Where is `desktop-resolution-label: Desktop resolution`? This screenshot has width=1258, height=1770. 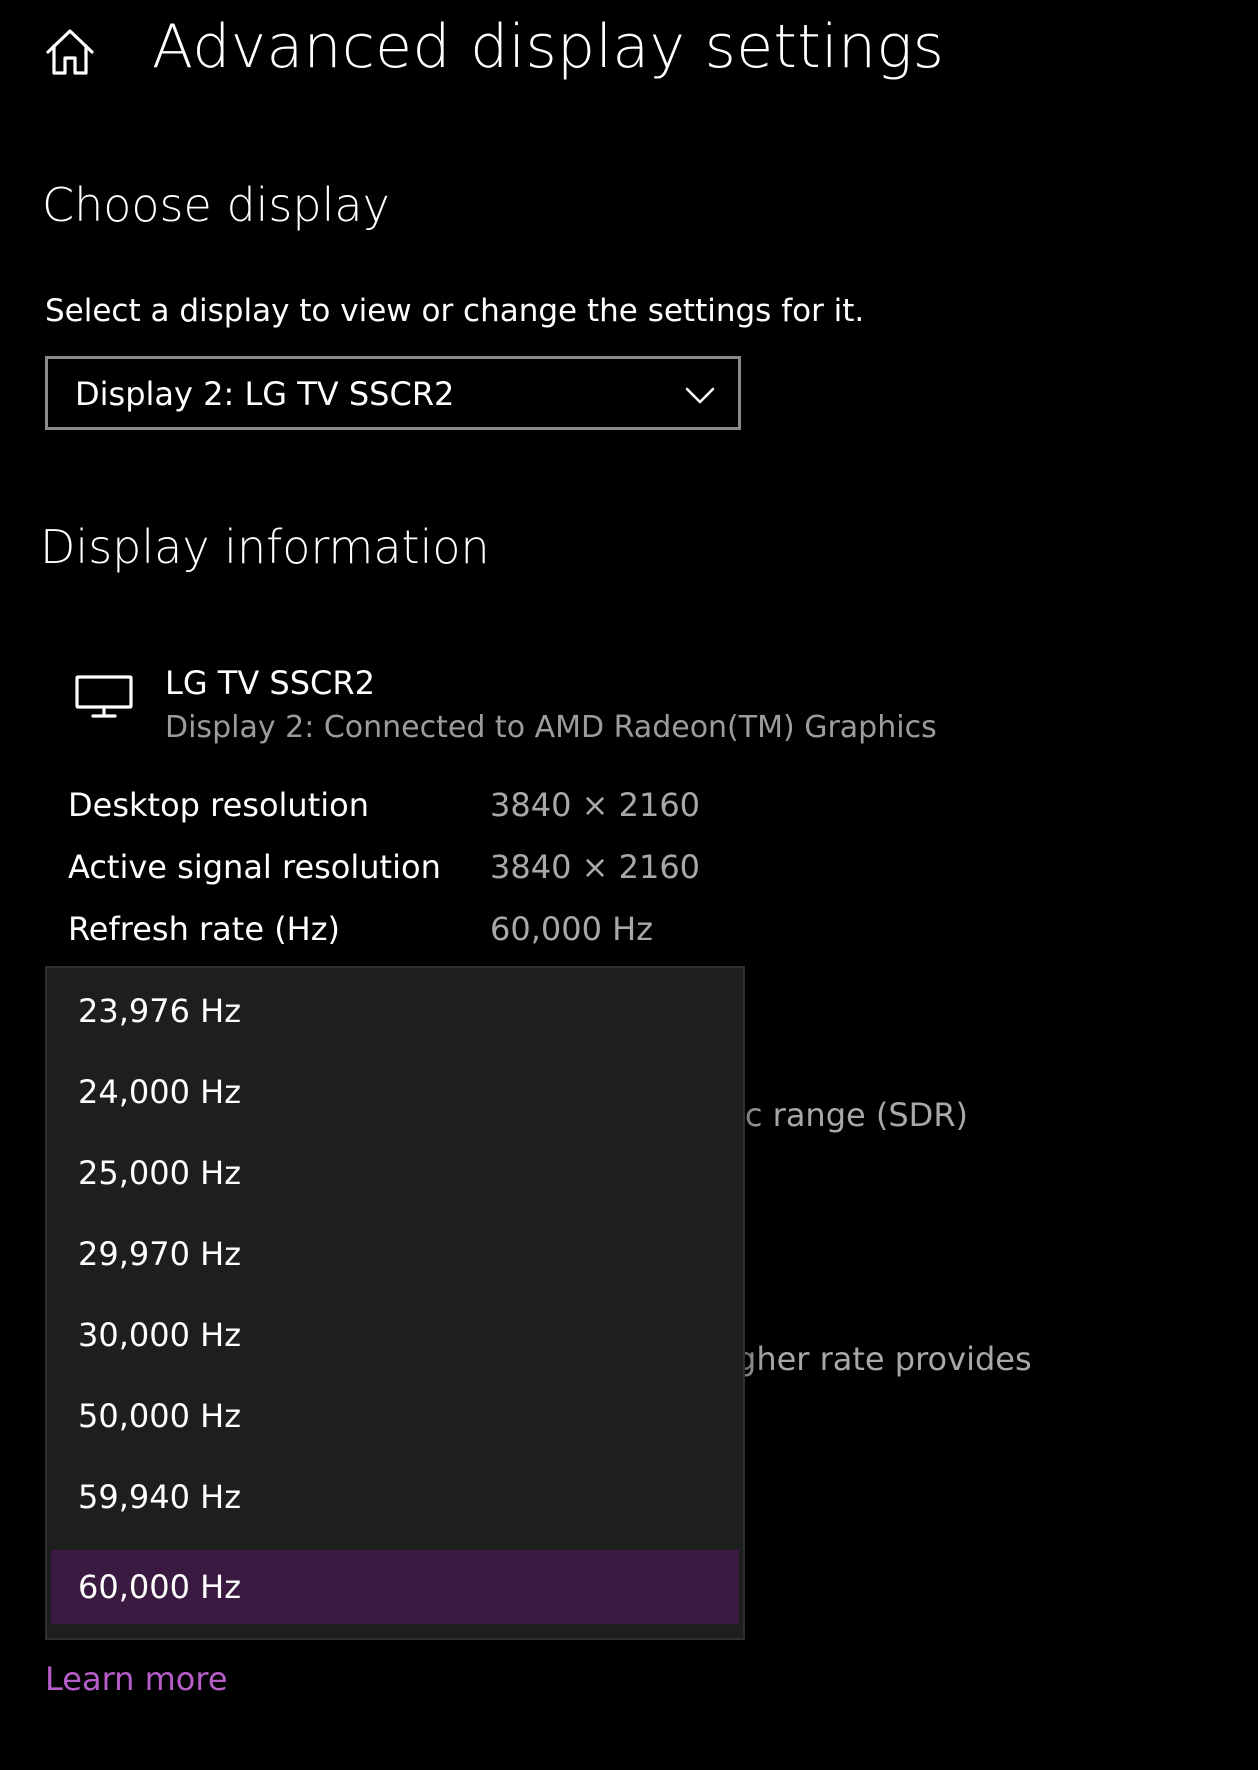
desktop-resolution-label: Desktop resolution is located at coordinates (218, 805).